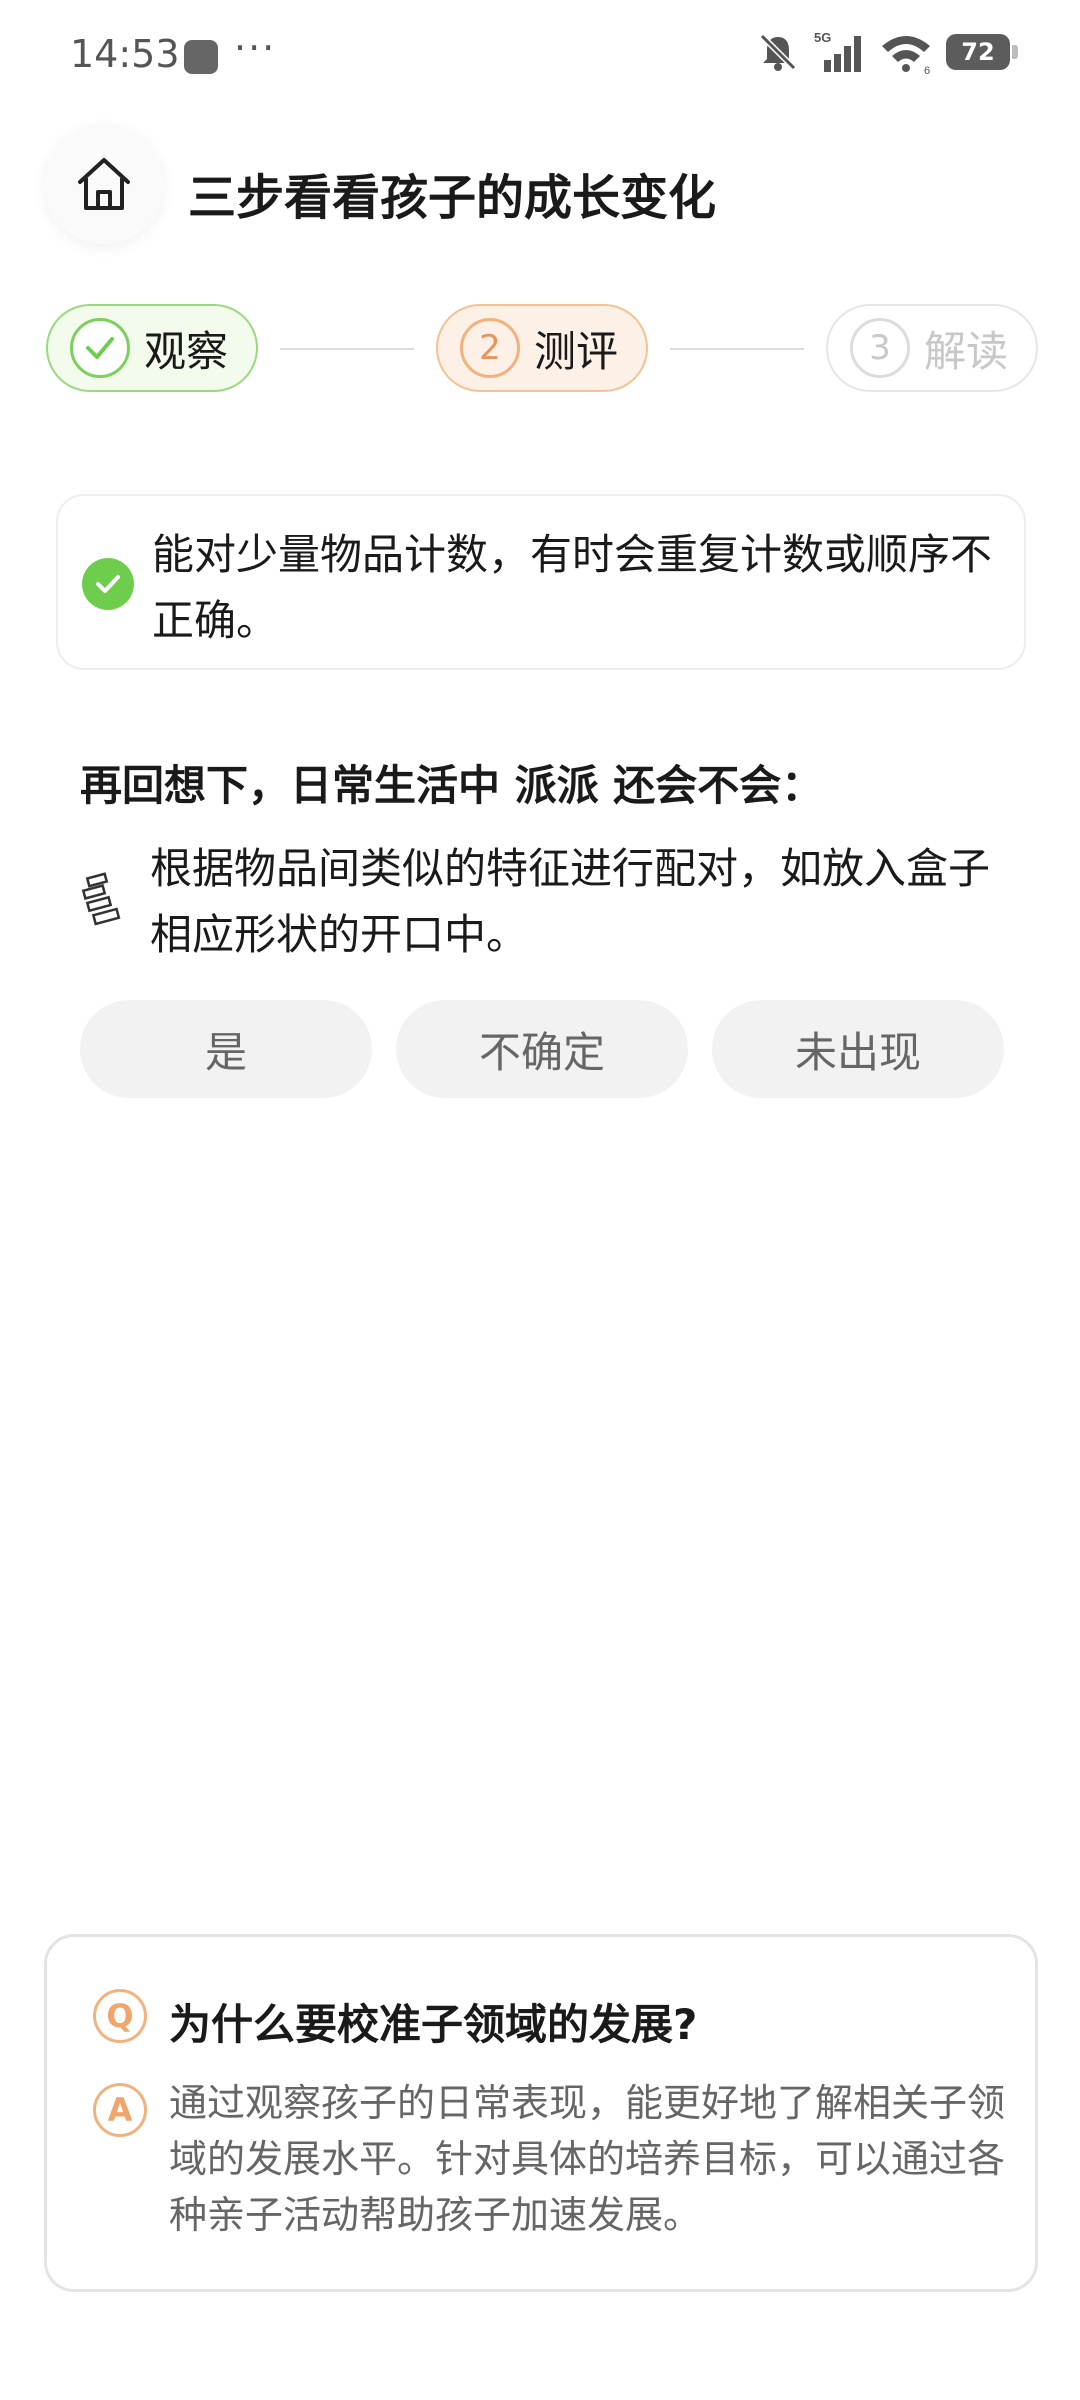 The height and width of the screenshot is (2400, 1080). I want to click on home-icon, so click(104, 184).